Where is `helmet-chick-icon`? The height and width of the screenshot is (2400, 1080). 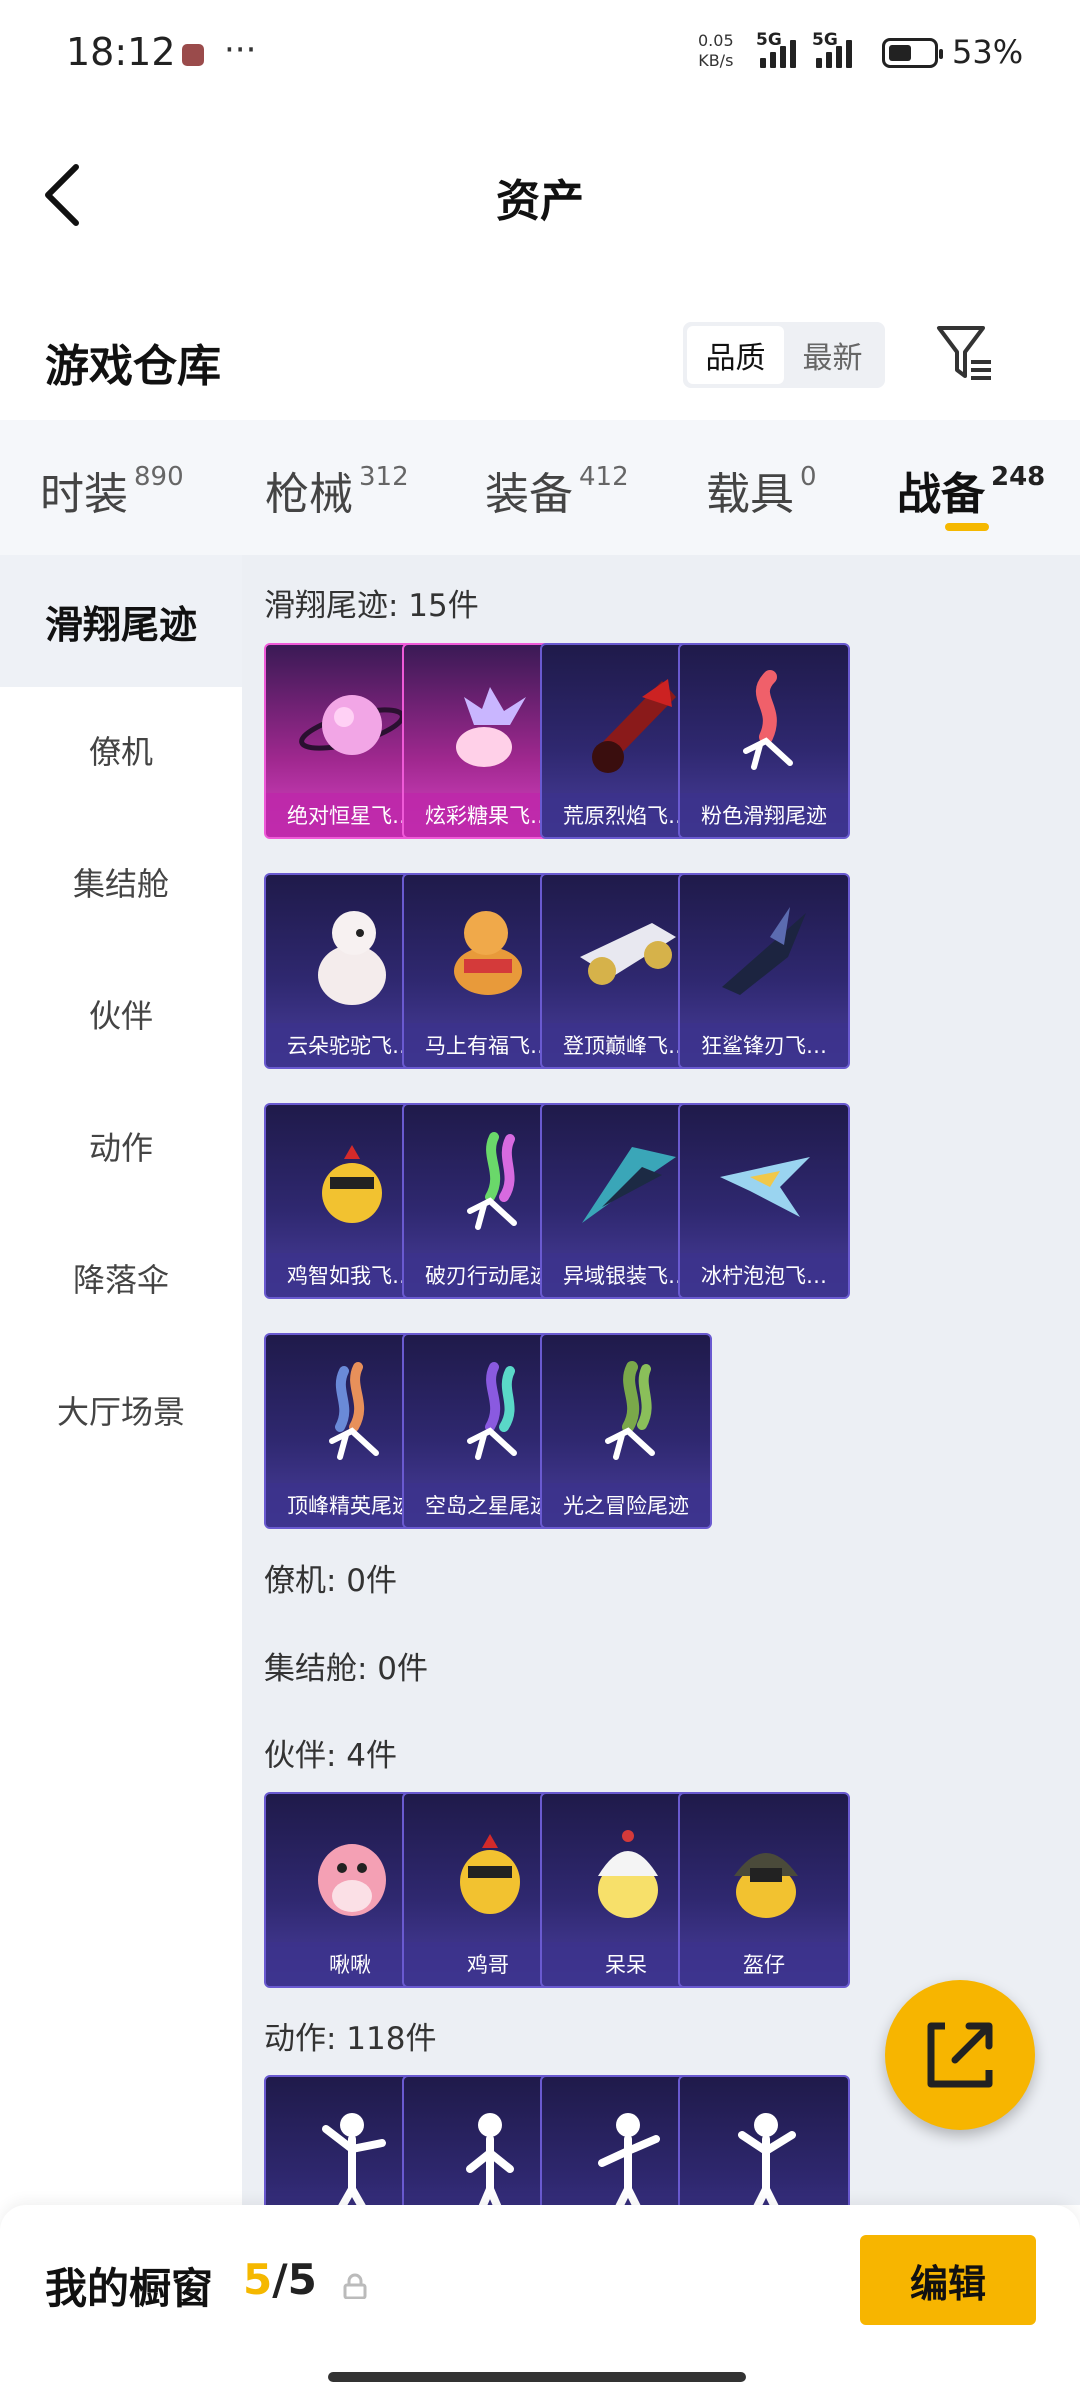 helmet-chick-icon is located at coordinates (766, 1885).